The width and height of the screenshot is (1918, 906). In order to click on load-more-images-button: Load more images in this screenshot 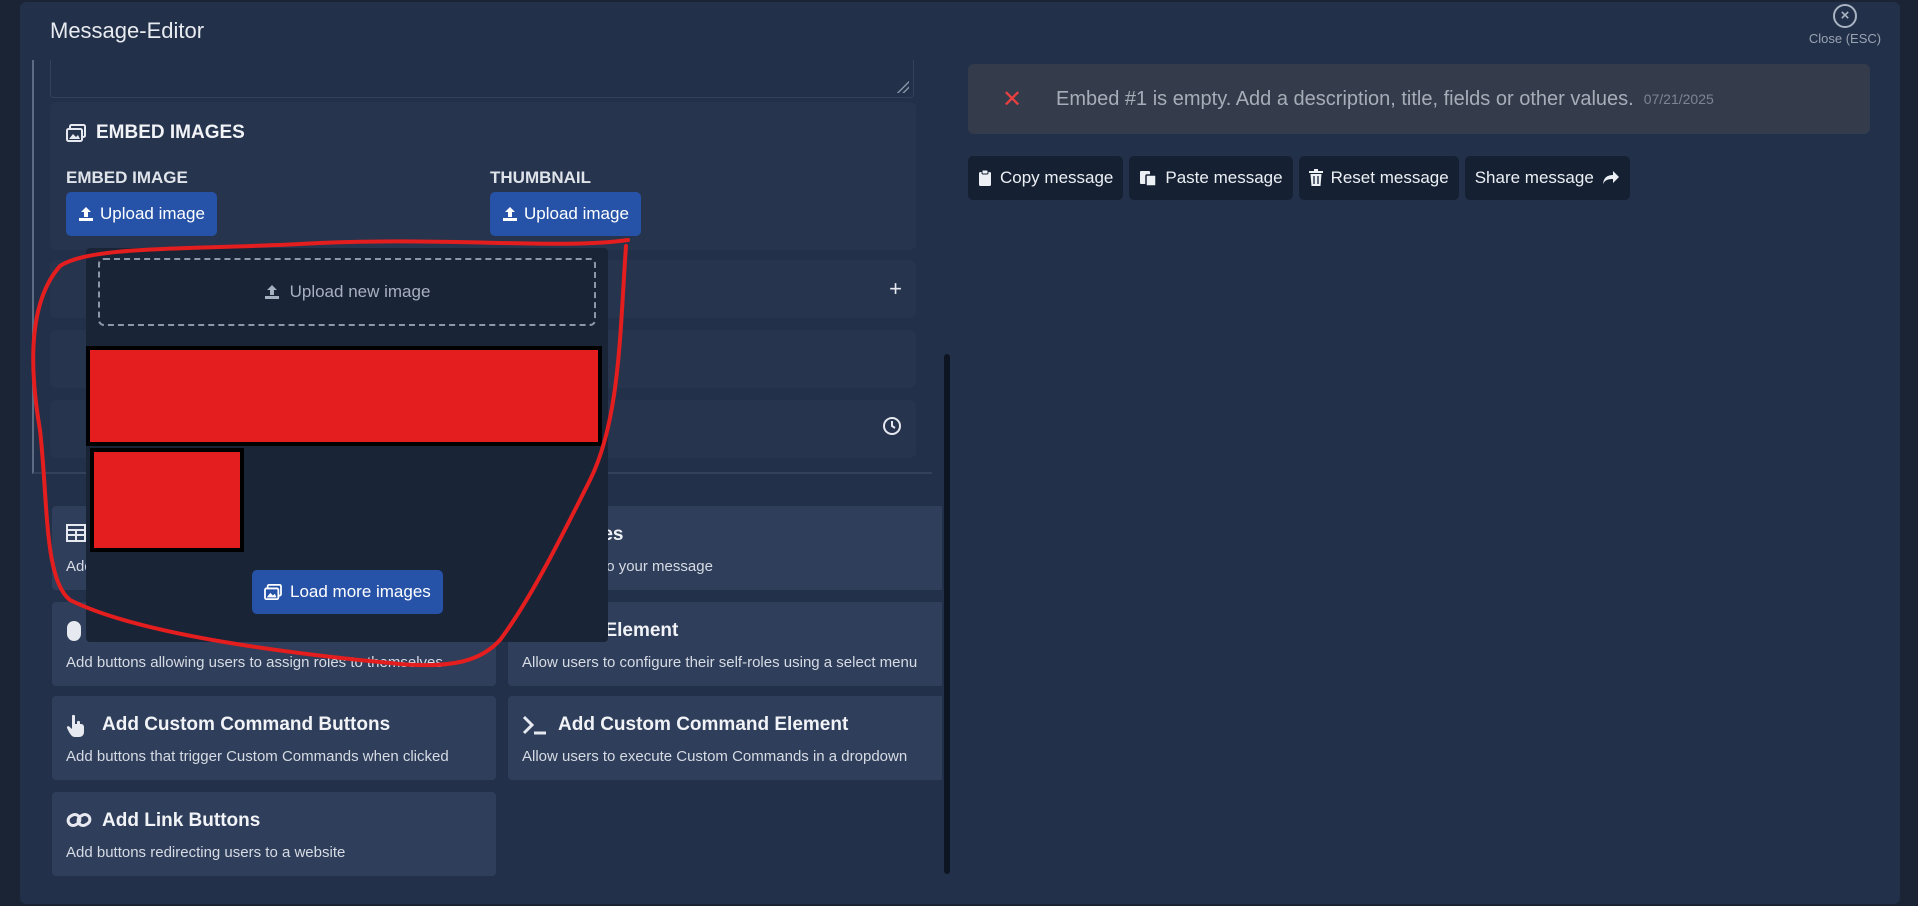, I will do `click(347, 592)`.